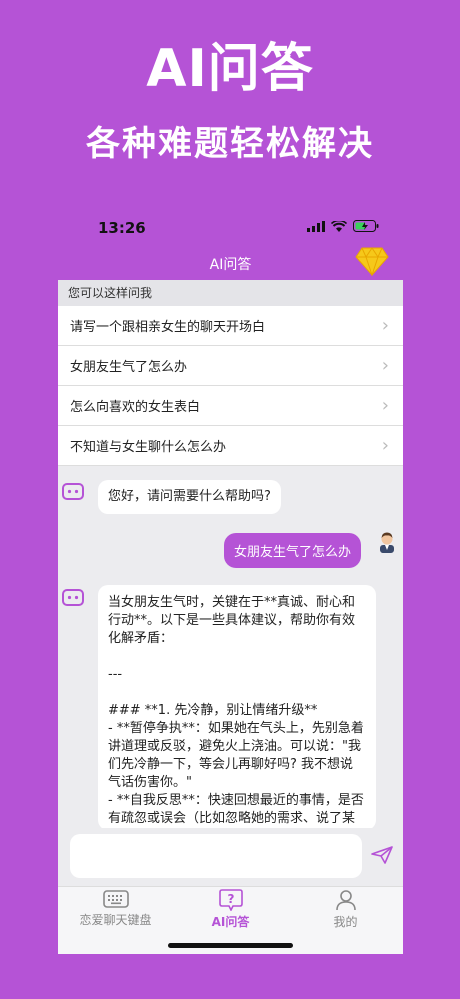 The height and width of the screenshot is (999, 460). I want to click on input-bar, so click(230, 857).